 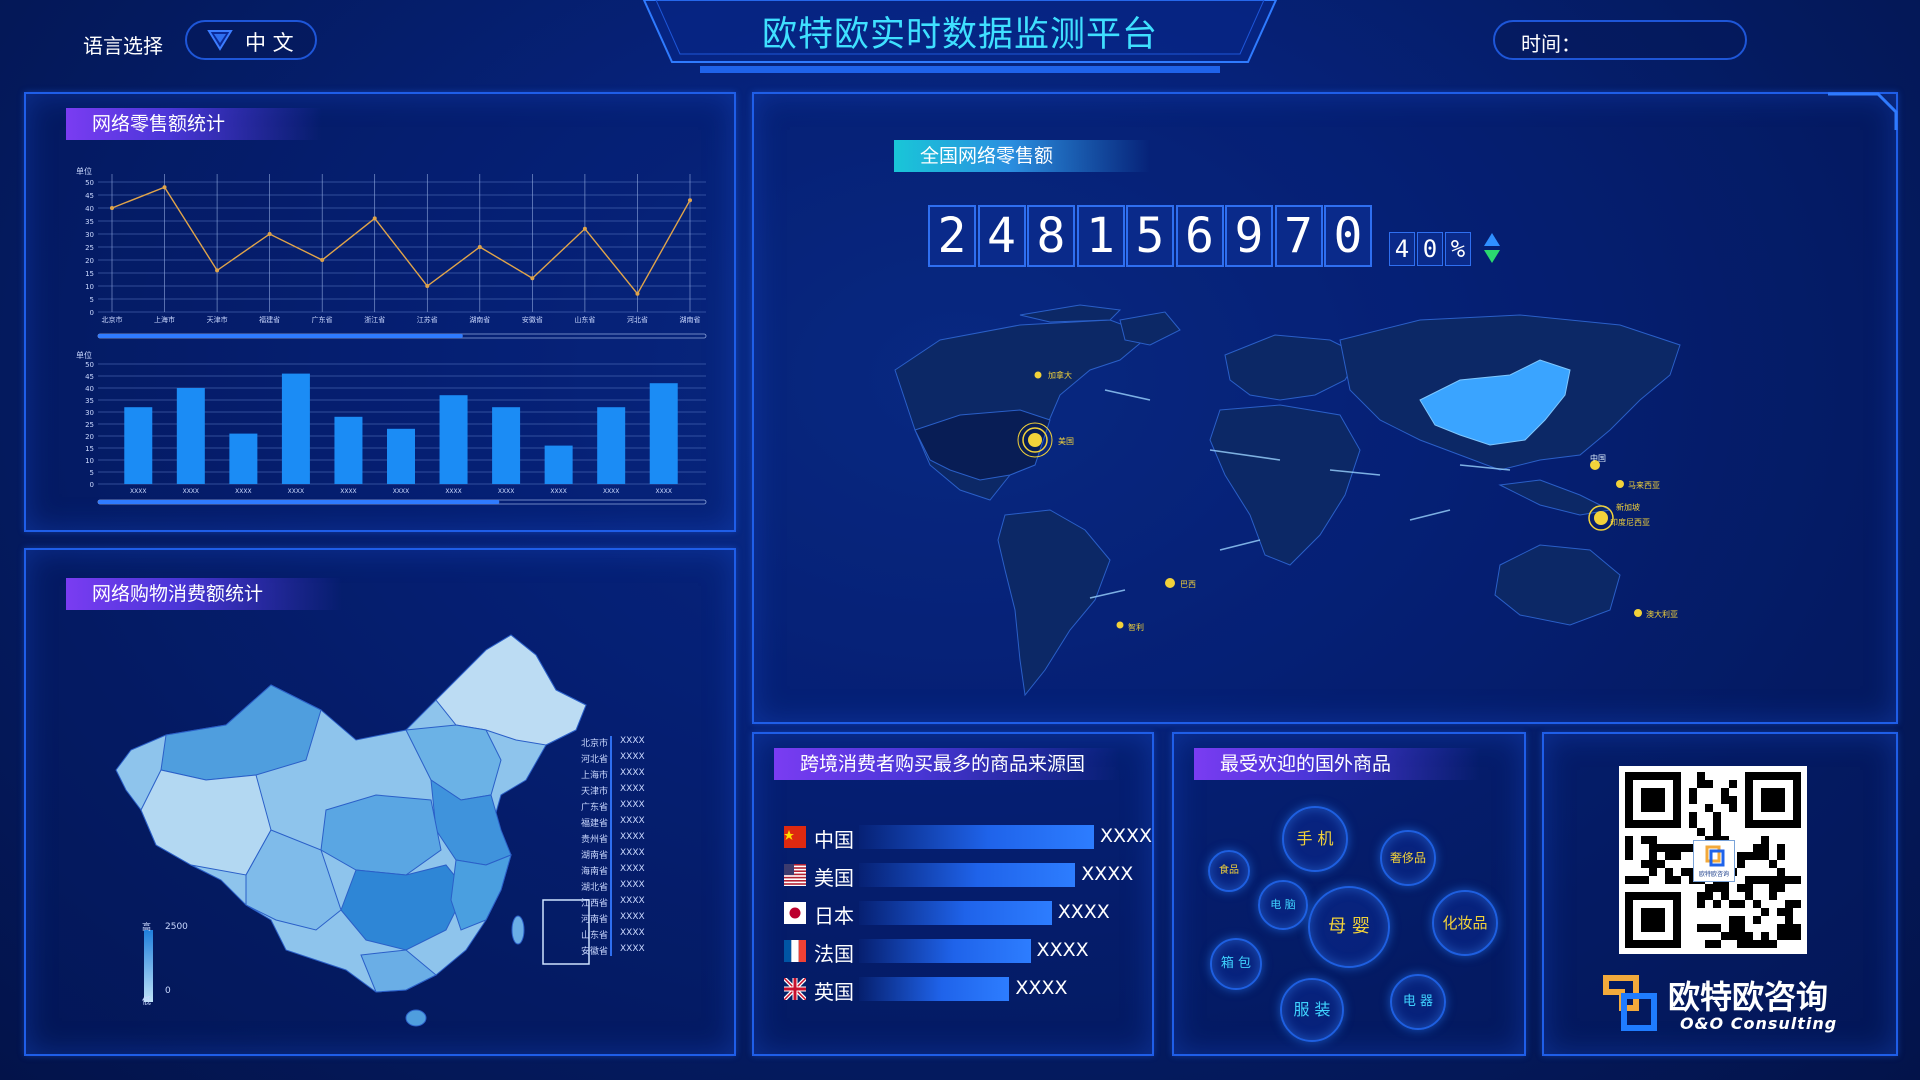 What do you see at coordinates (1249, 236) in the screenshot?
I see `counter-digit: 9` at bounding box center [1249, 236].